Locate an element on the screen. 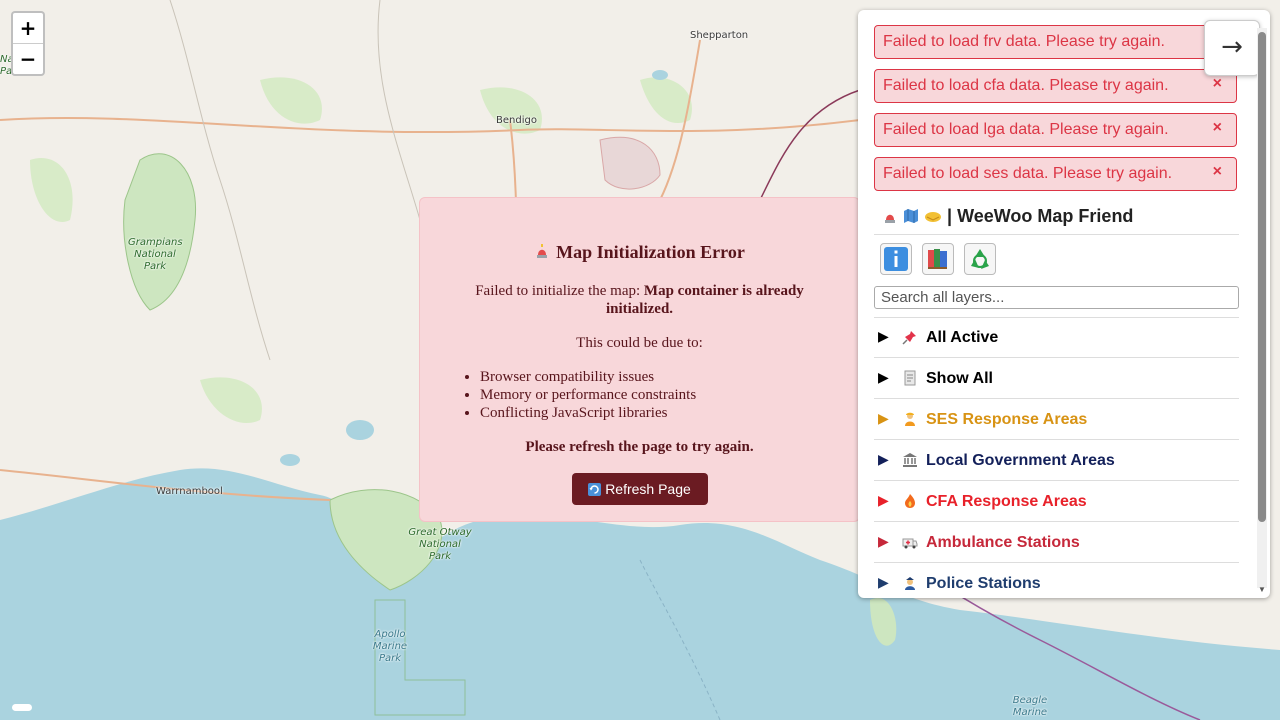 The height and width of the screenshot is (720, 1280). books-icon is located at coordinates (937, 259).